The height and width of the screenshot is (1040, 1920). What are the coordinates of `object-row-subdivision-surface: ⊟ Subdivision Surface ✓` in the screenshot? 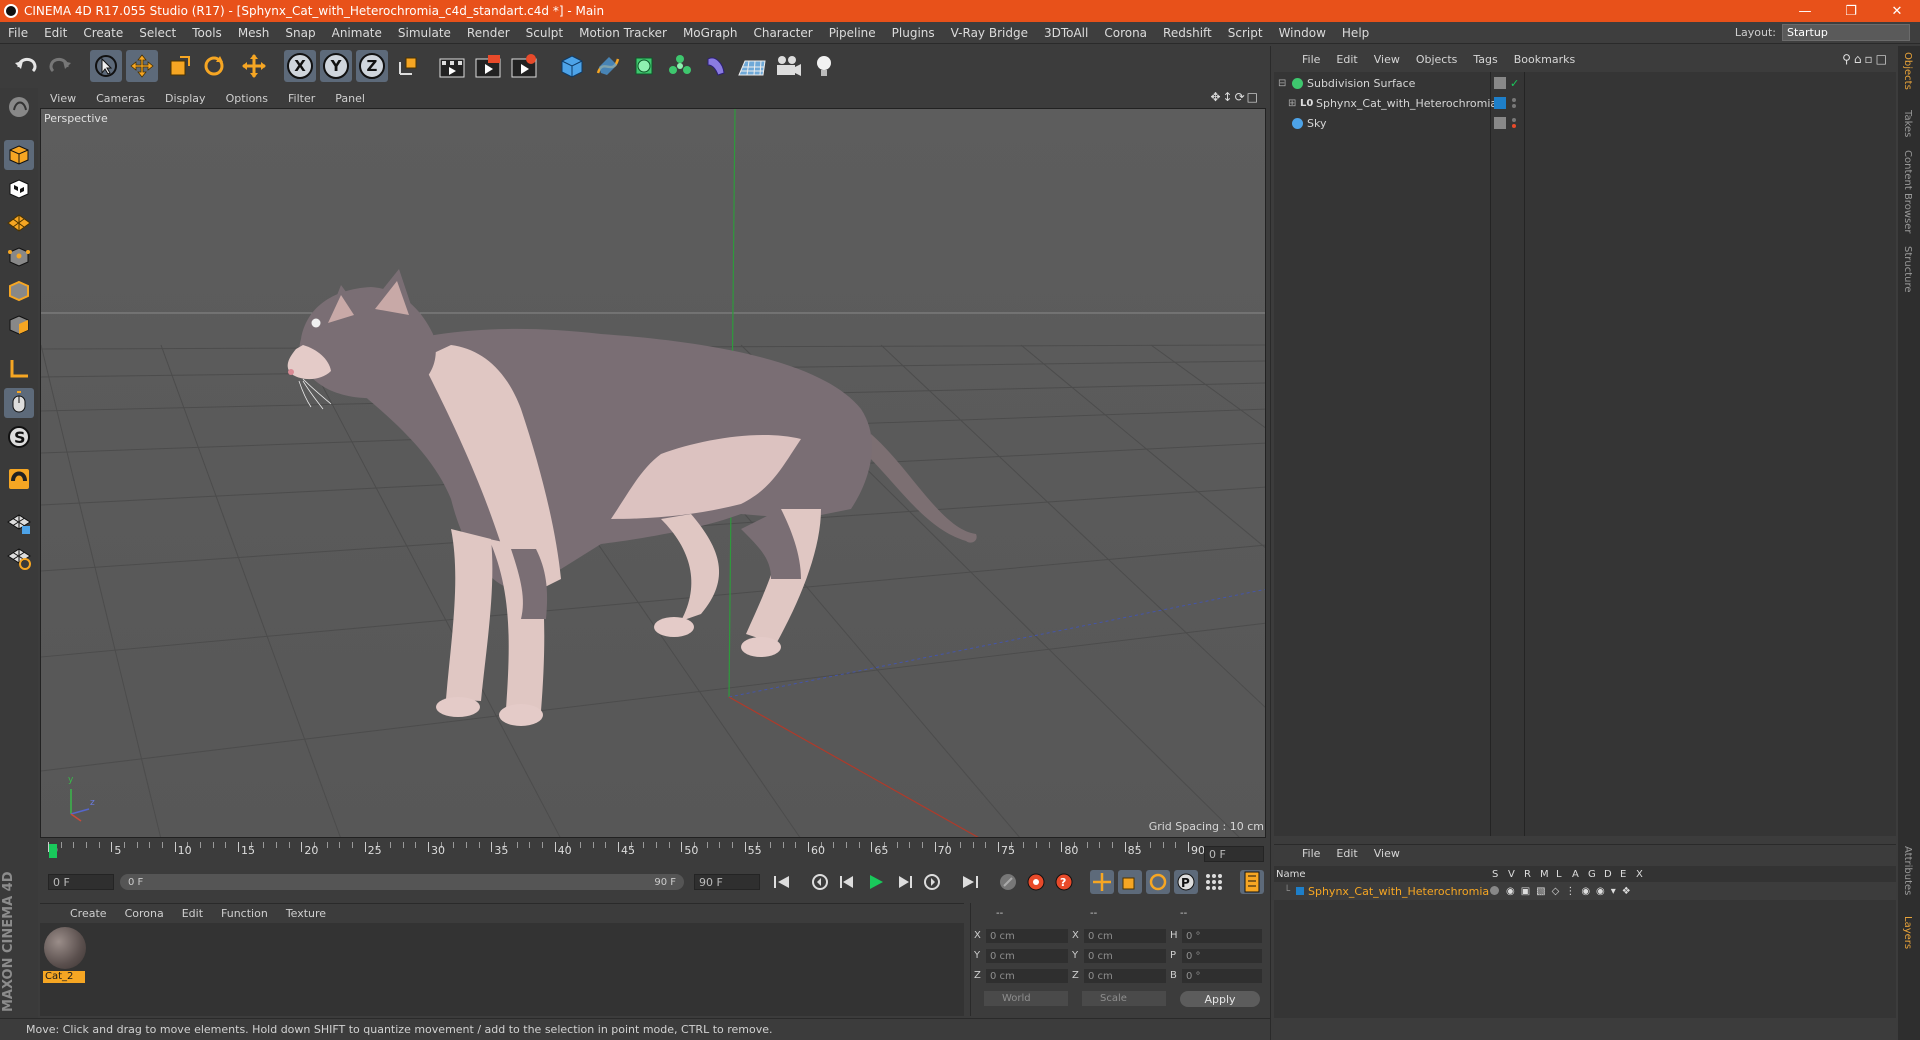 It's located at (1585, 83).